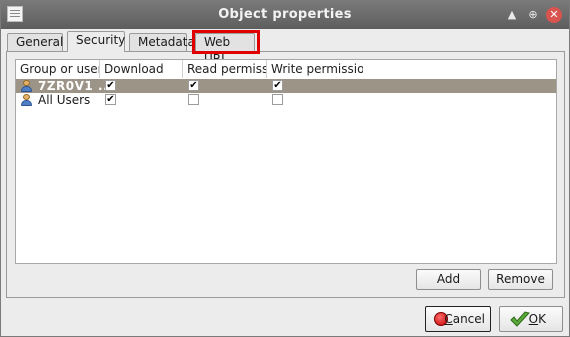  What do you see at coordinates (286, 100) in the screenshot?
I see `table-row: All Users ✔` at bounding box center [286, 100].